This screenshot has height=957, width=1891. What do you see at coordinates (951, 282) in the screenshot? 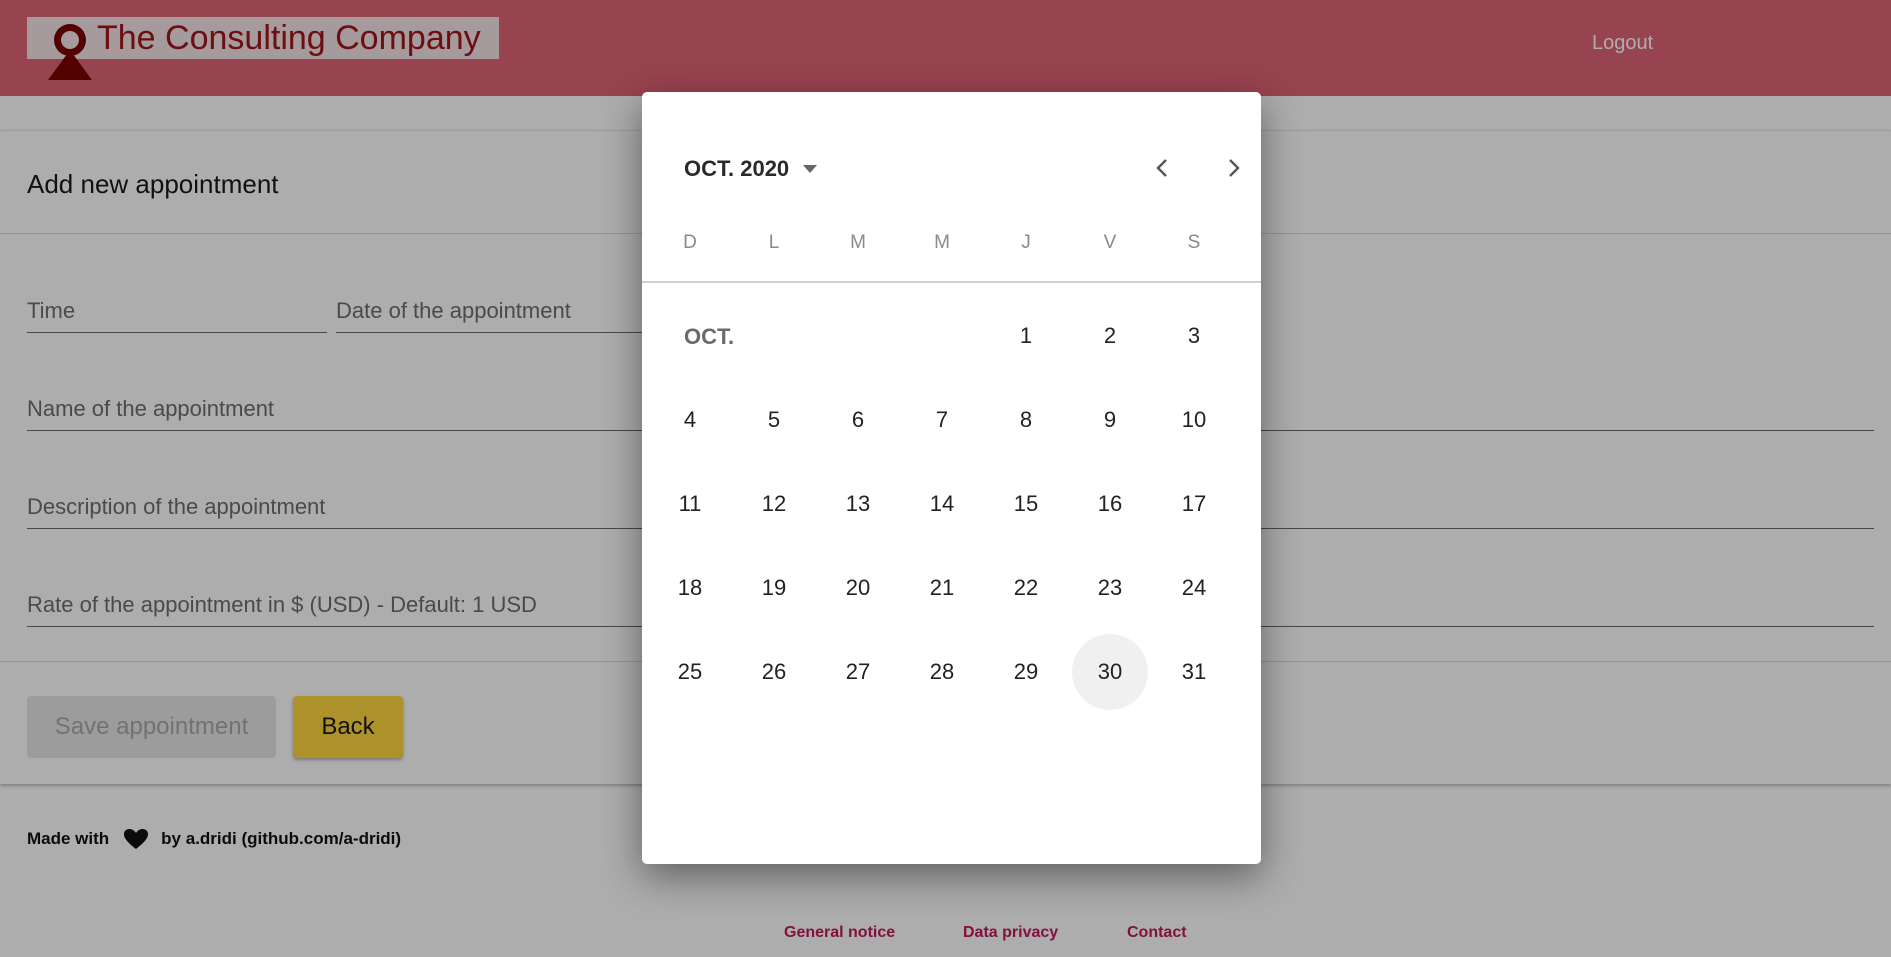
I see `weekday-divider` at bounding box center [951, 282].